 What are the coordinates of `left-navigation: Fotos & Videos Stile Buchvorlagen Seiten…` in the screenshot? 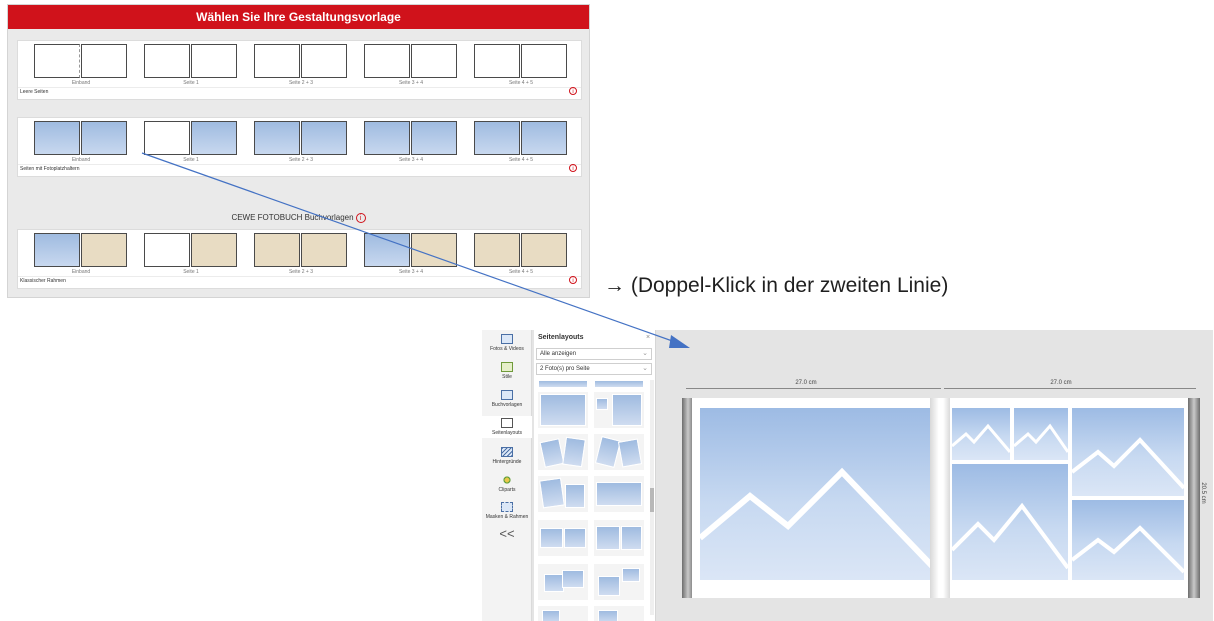 It's located at (507, 475).